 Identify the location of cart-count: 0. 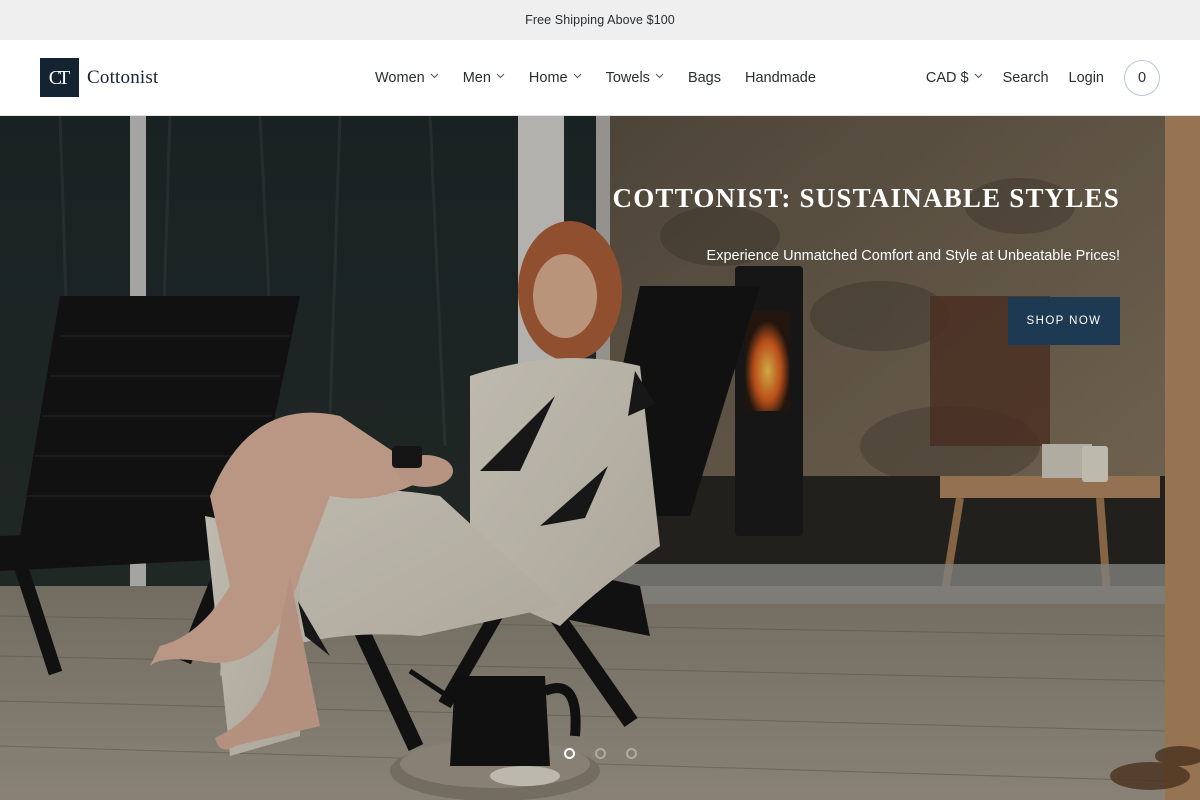
(1142, 78).